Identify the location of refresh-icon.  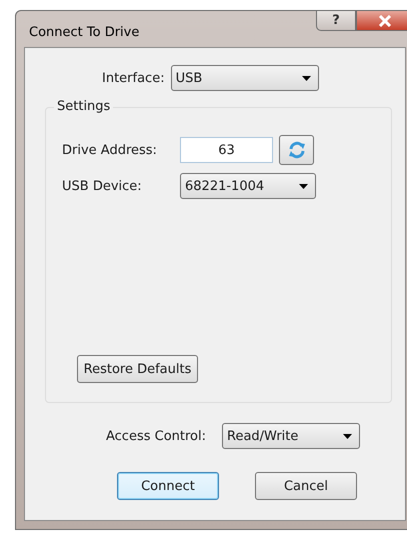
(296, 150).